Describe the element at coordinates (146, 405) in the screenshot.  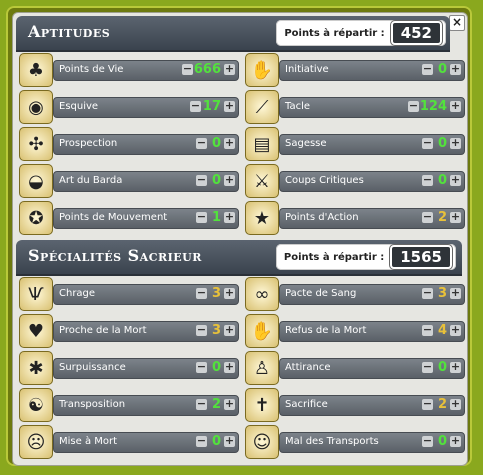
I see `stat-bar: Transposition −2 +` at that location.